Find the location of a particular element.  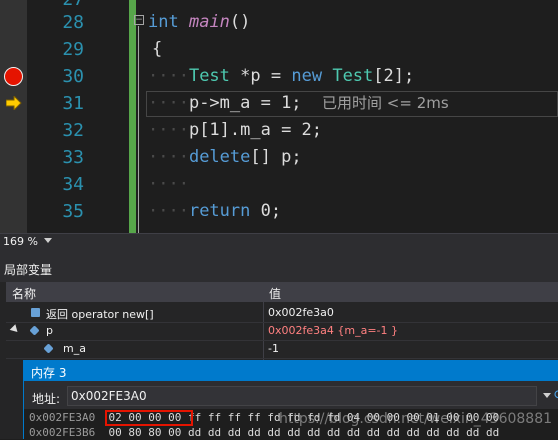

code-text: ····delete[] p; is located at coordinates (225, 157).